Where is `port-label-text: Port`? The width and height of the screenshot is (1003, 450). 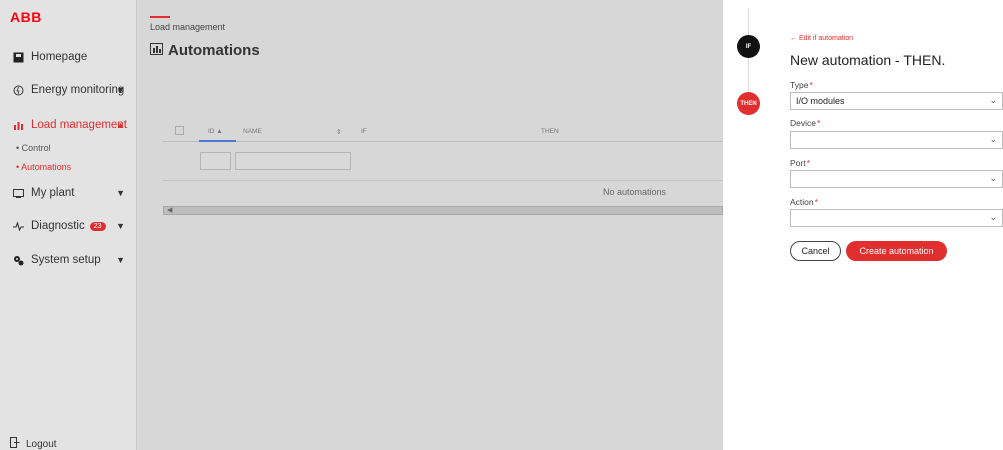 port-label-text: Port is located at coordinates (798, 163).